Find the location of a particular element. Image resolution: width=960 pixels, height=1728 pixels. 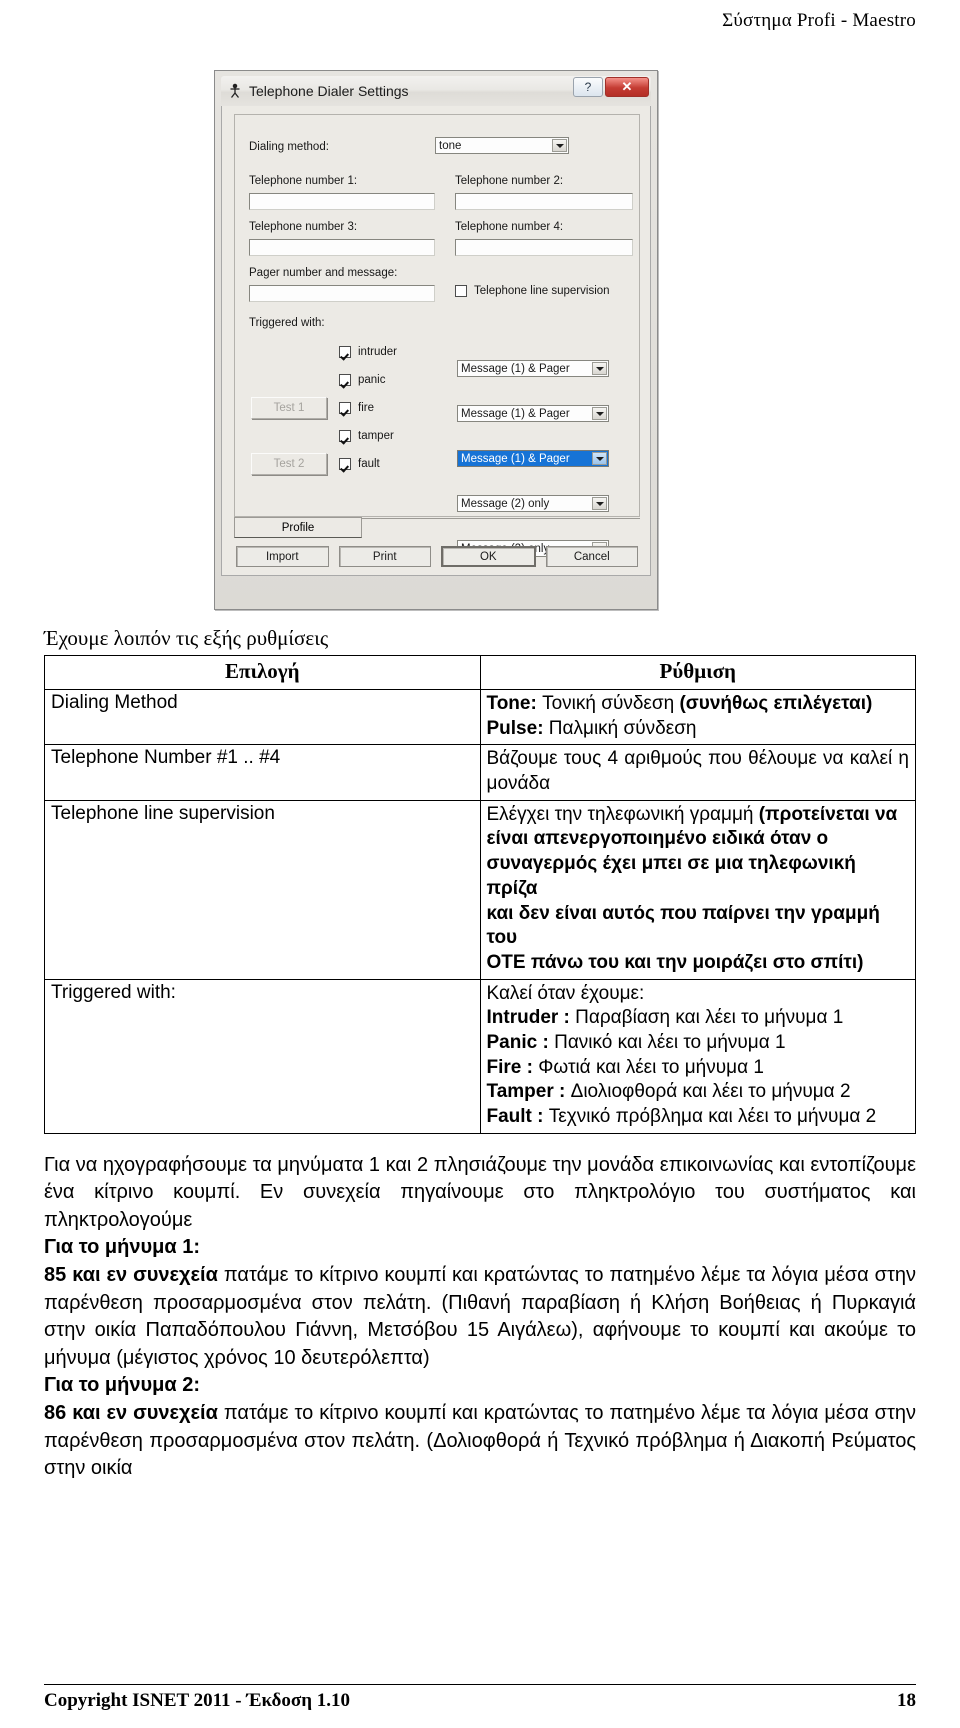

import-button: Import is located at coordinates (282, 556).